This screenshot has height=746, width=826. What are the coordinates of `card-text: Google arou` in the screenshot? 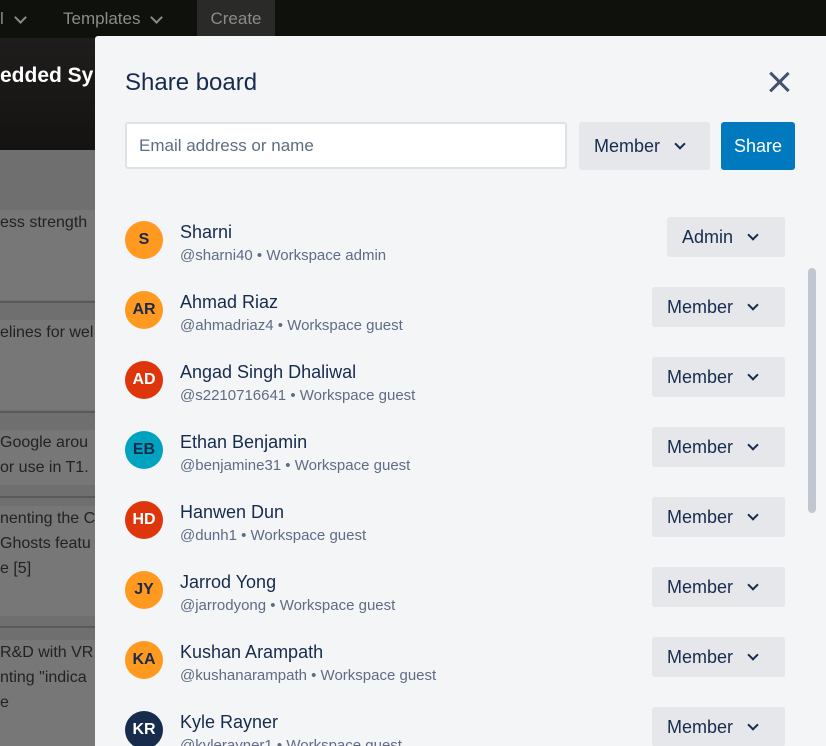 It's located at (44, 442).